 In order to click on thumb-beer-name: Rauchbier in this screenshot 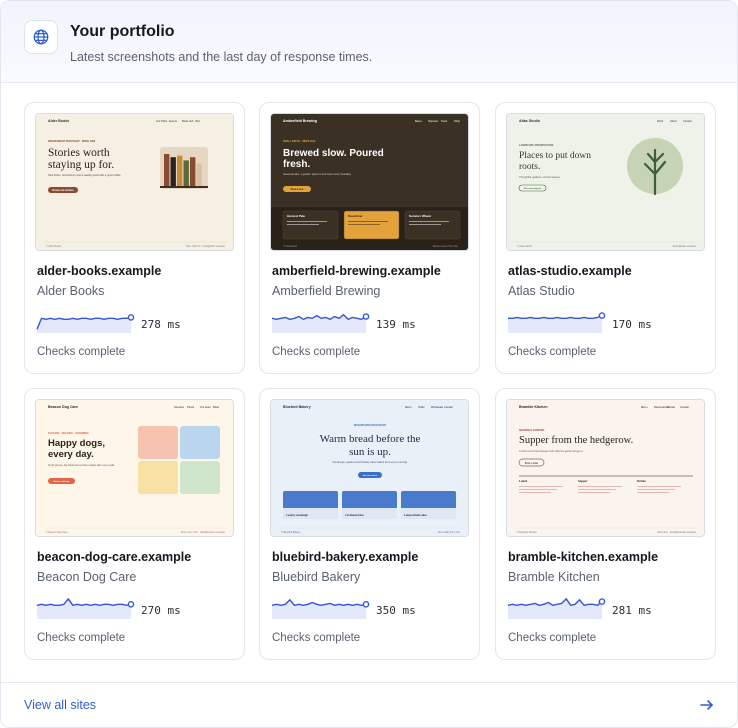, I will do `click(356, 216)`.